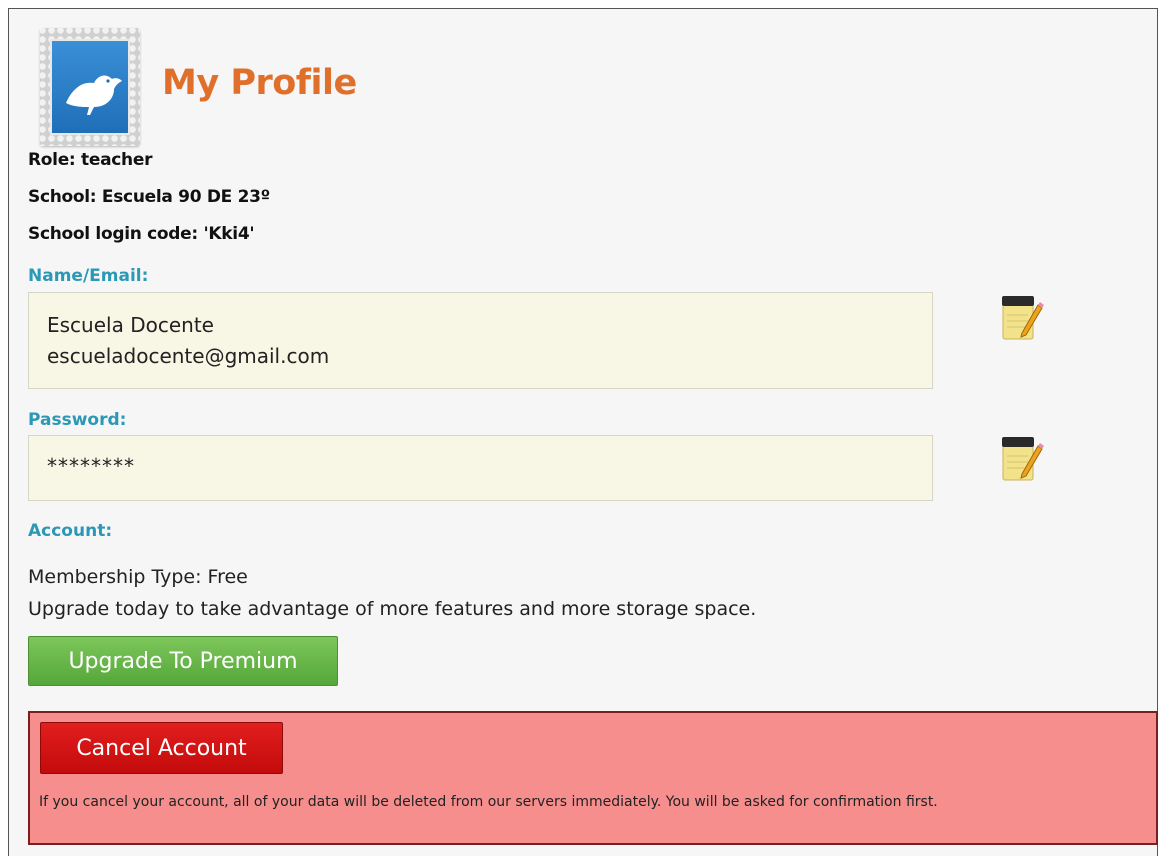  I want to click on password-label: Password:, so click(77, 420).